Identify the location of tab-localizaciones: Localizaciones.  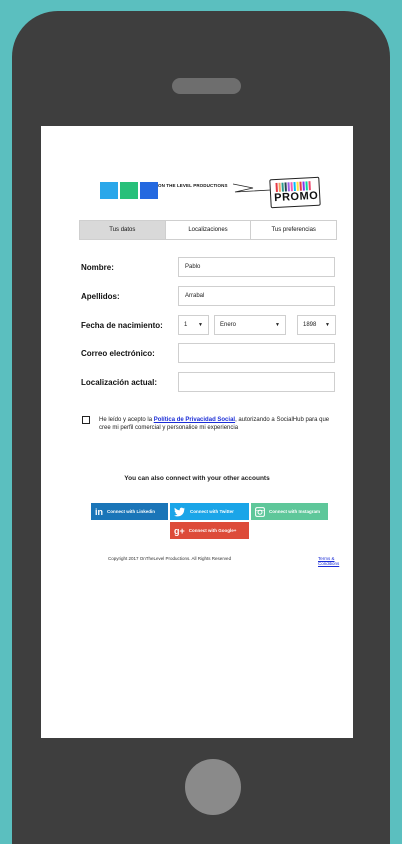
(209, 230).